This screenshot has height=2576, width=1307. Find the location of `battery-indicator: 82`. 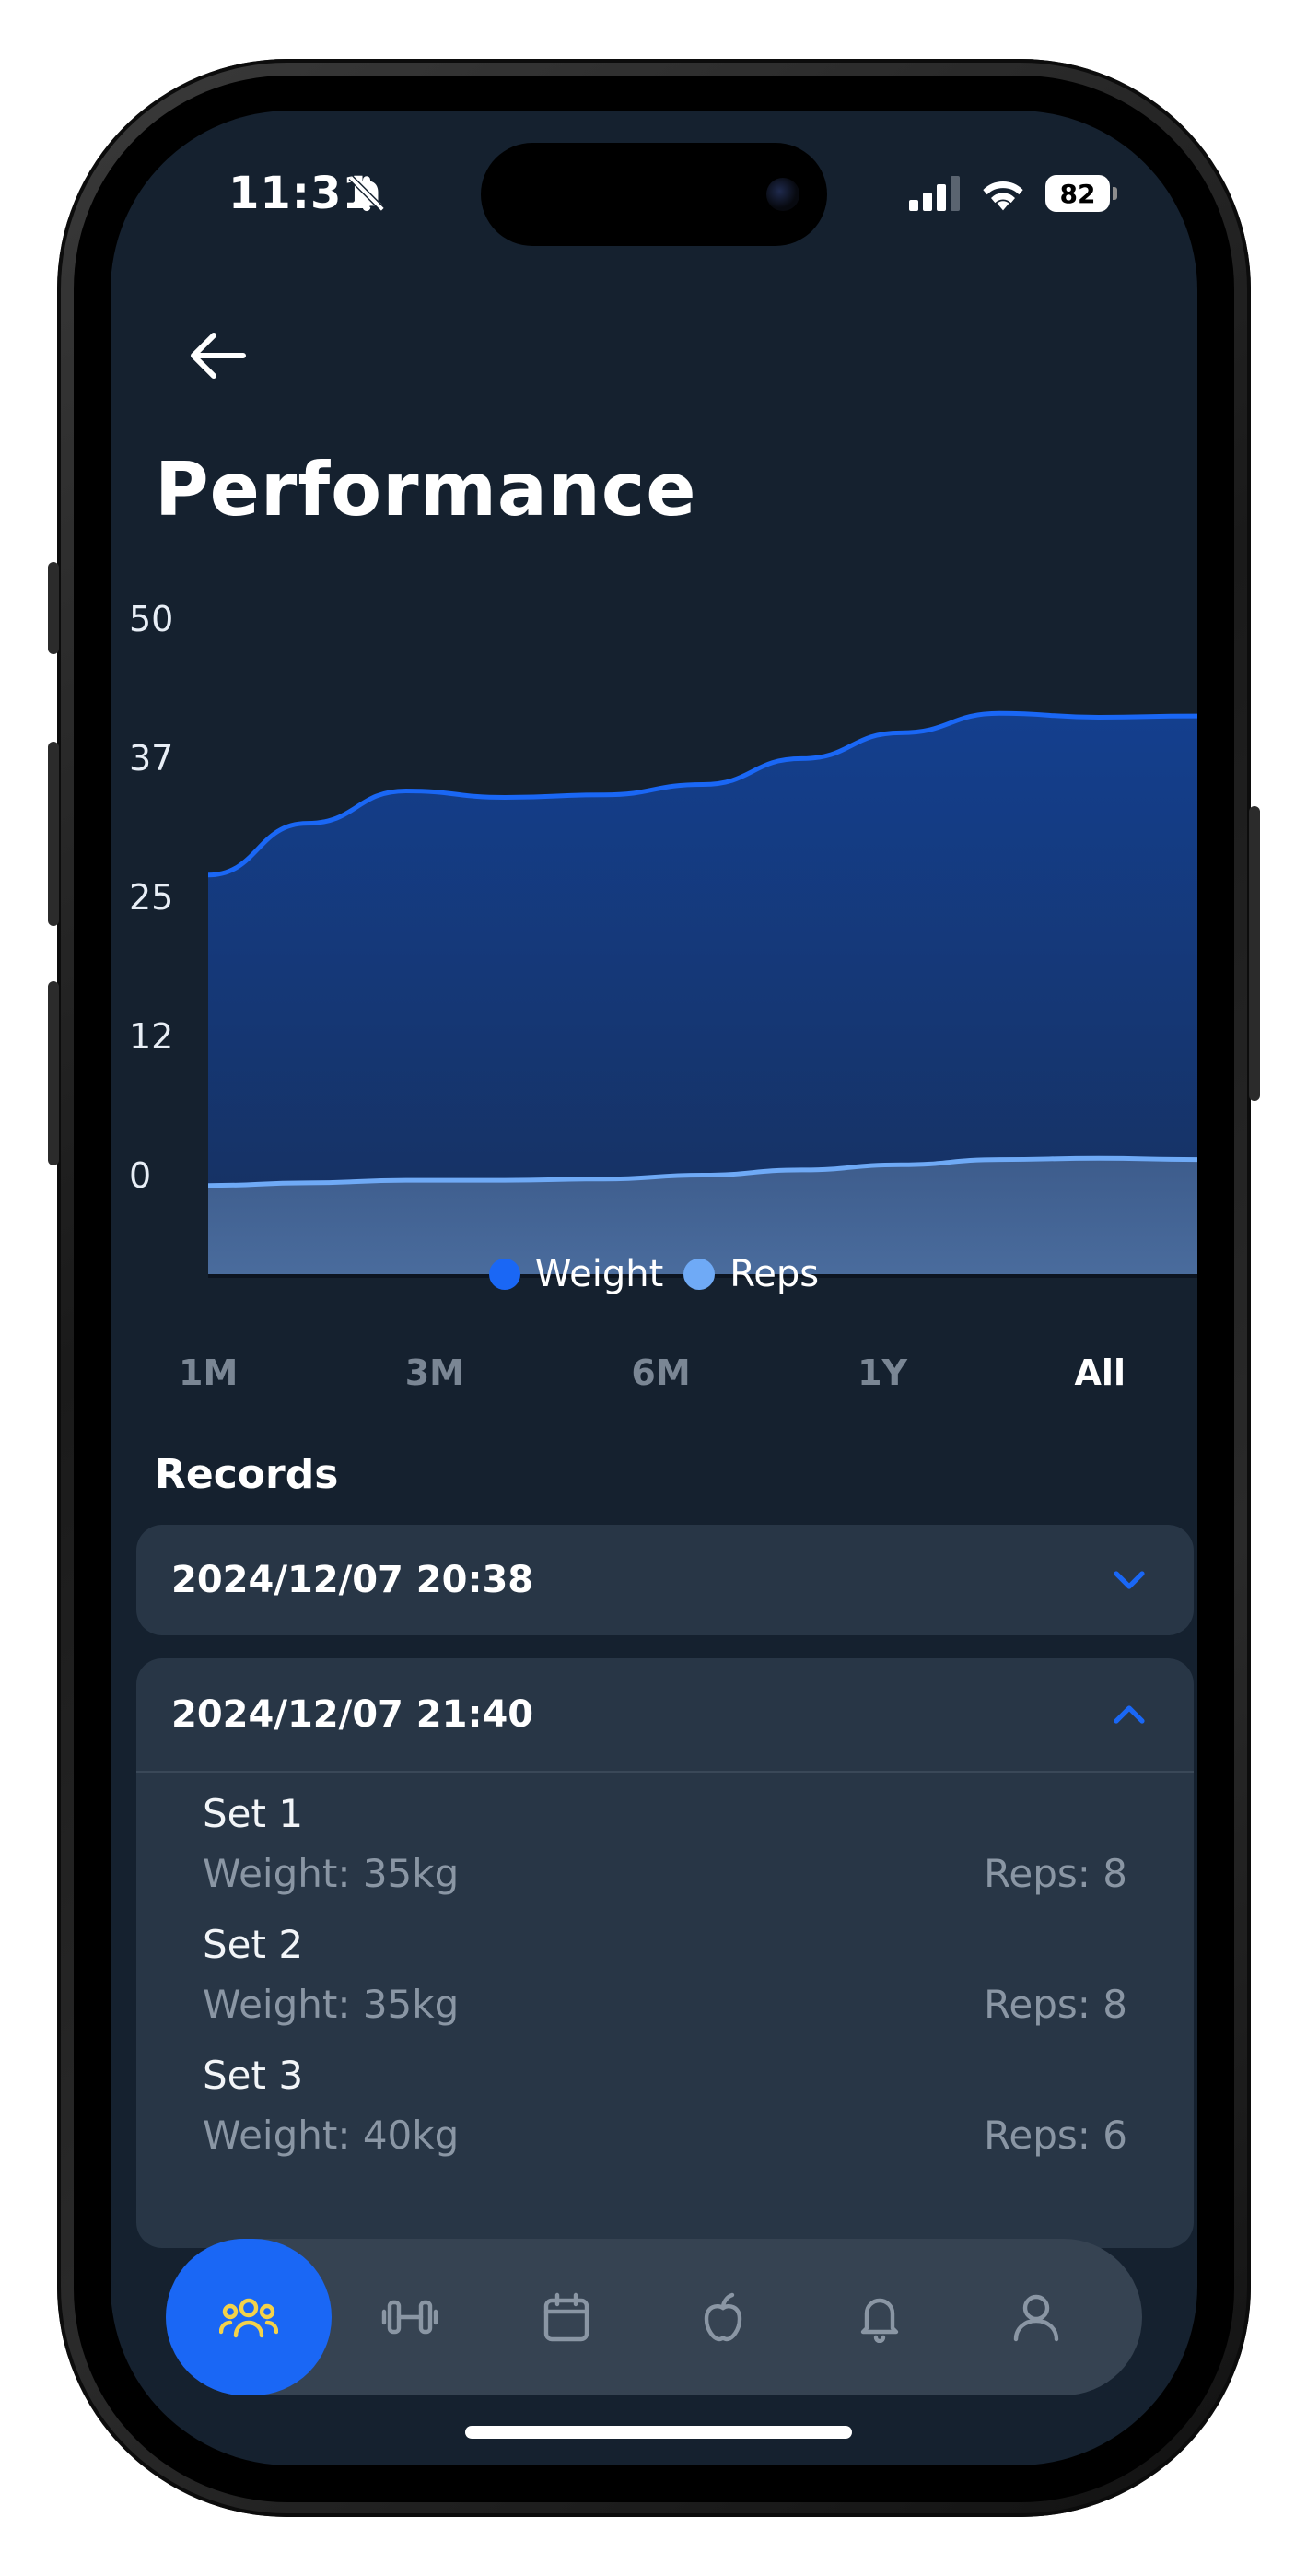

battery-indicator: 82 is located at coordinates (1081, 193).